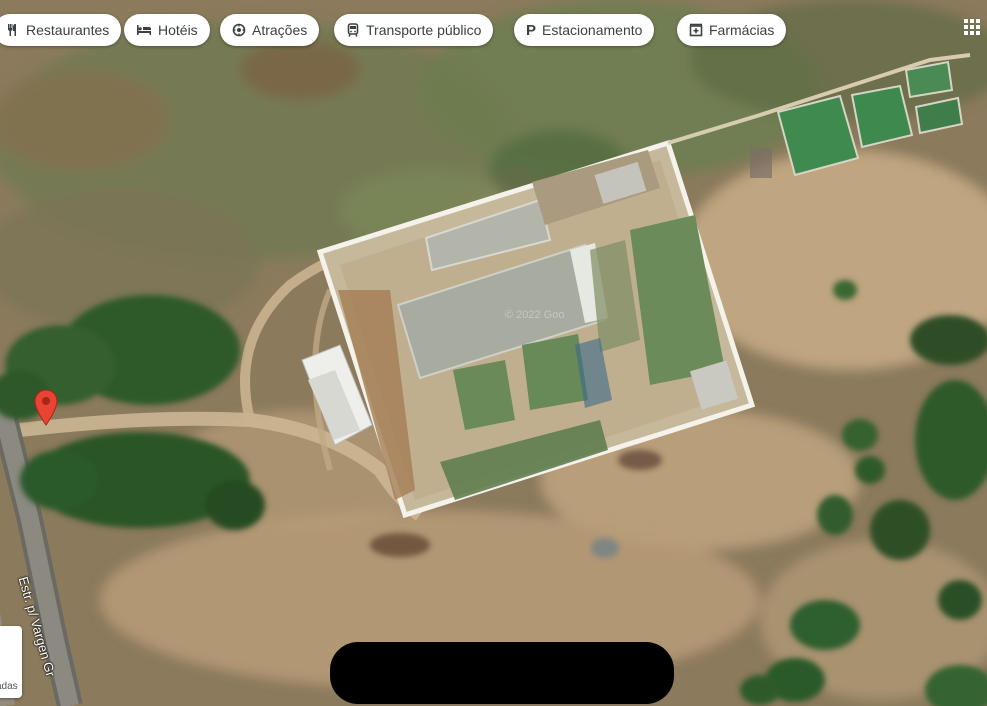 This screenshot has width=987, height=706. I want to click on chip-restaurants: Restaurantes, so click(61, 30).